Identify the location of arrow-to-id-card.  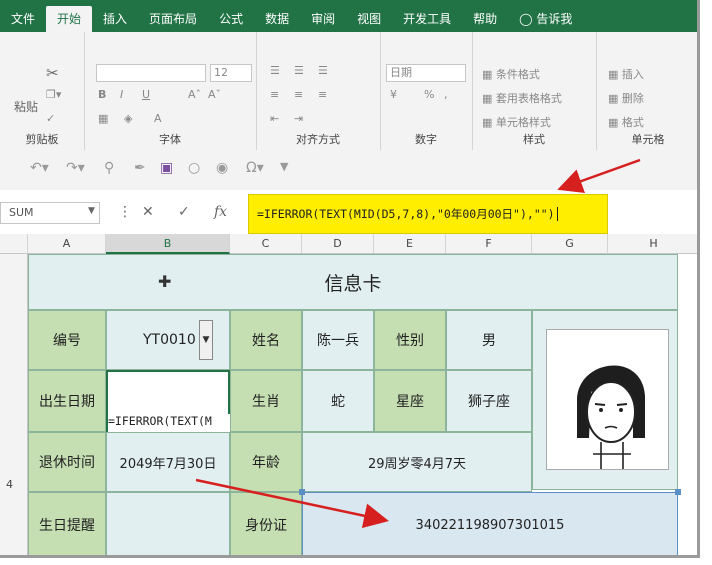
(292, 503).